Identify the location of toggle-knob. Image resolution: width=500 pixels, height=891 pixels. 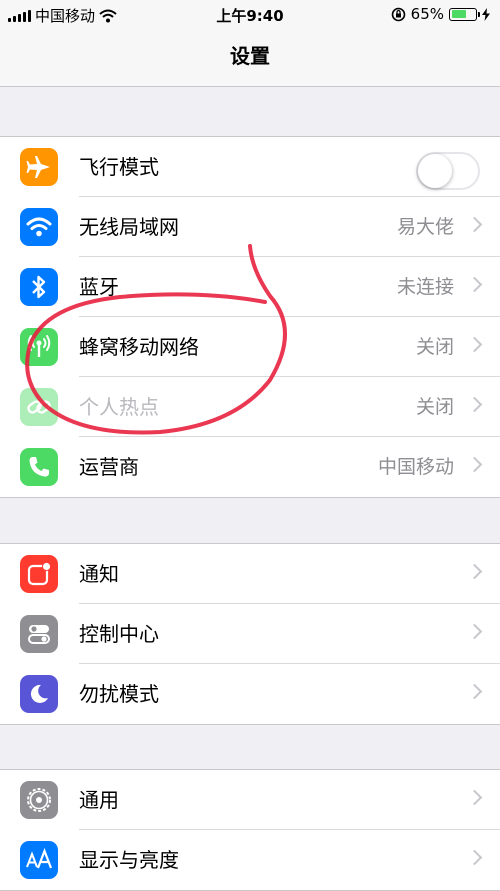
(435, 171).